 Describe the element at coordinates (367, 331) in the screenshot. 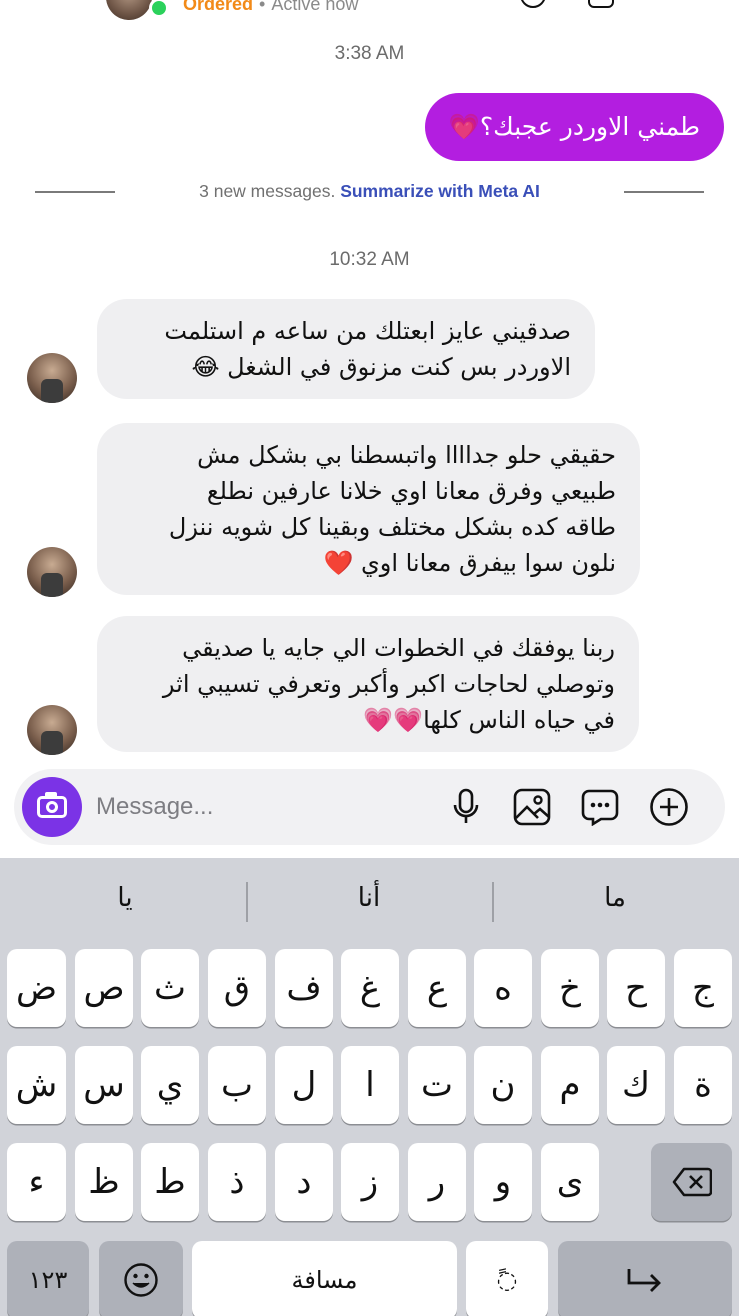

I see `message-line: صدقيني عايز ابعتلك من ساعه م استلمت` at that location.